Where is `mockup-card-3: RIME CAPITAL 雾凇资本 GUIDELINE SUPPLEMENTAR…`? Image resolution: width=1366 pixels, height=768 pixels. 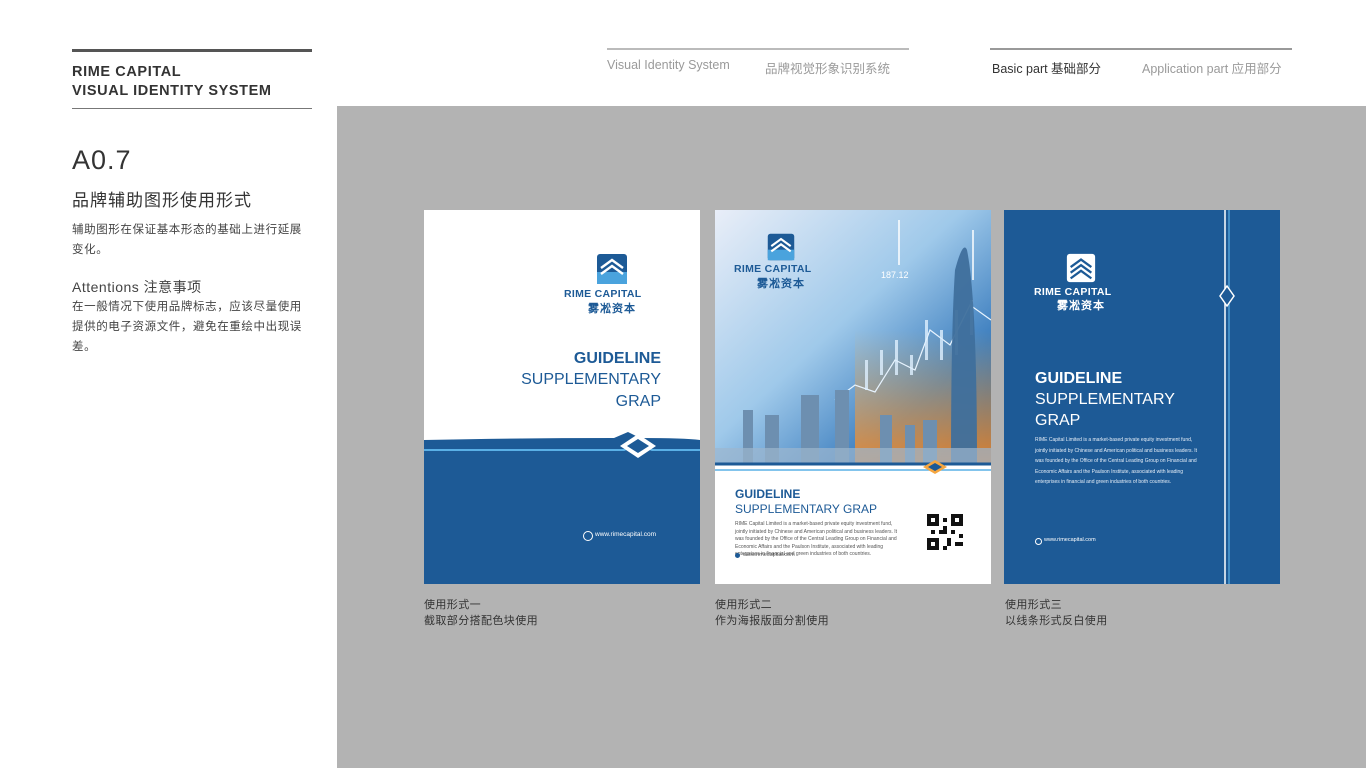 mockup-card-3: RIME CAPITAL 雾凇资本 GUIDELINE SUPPLEMENTAR… is located at coordinates (1142, 397).